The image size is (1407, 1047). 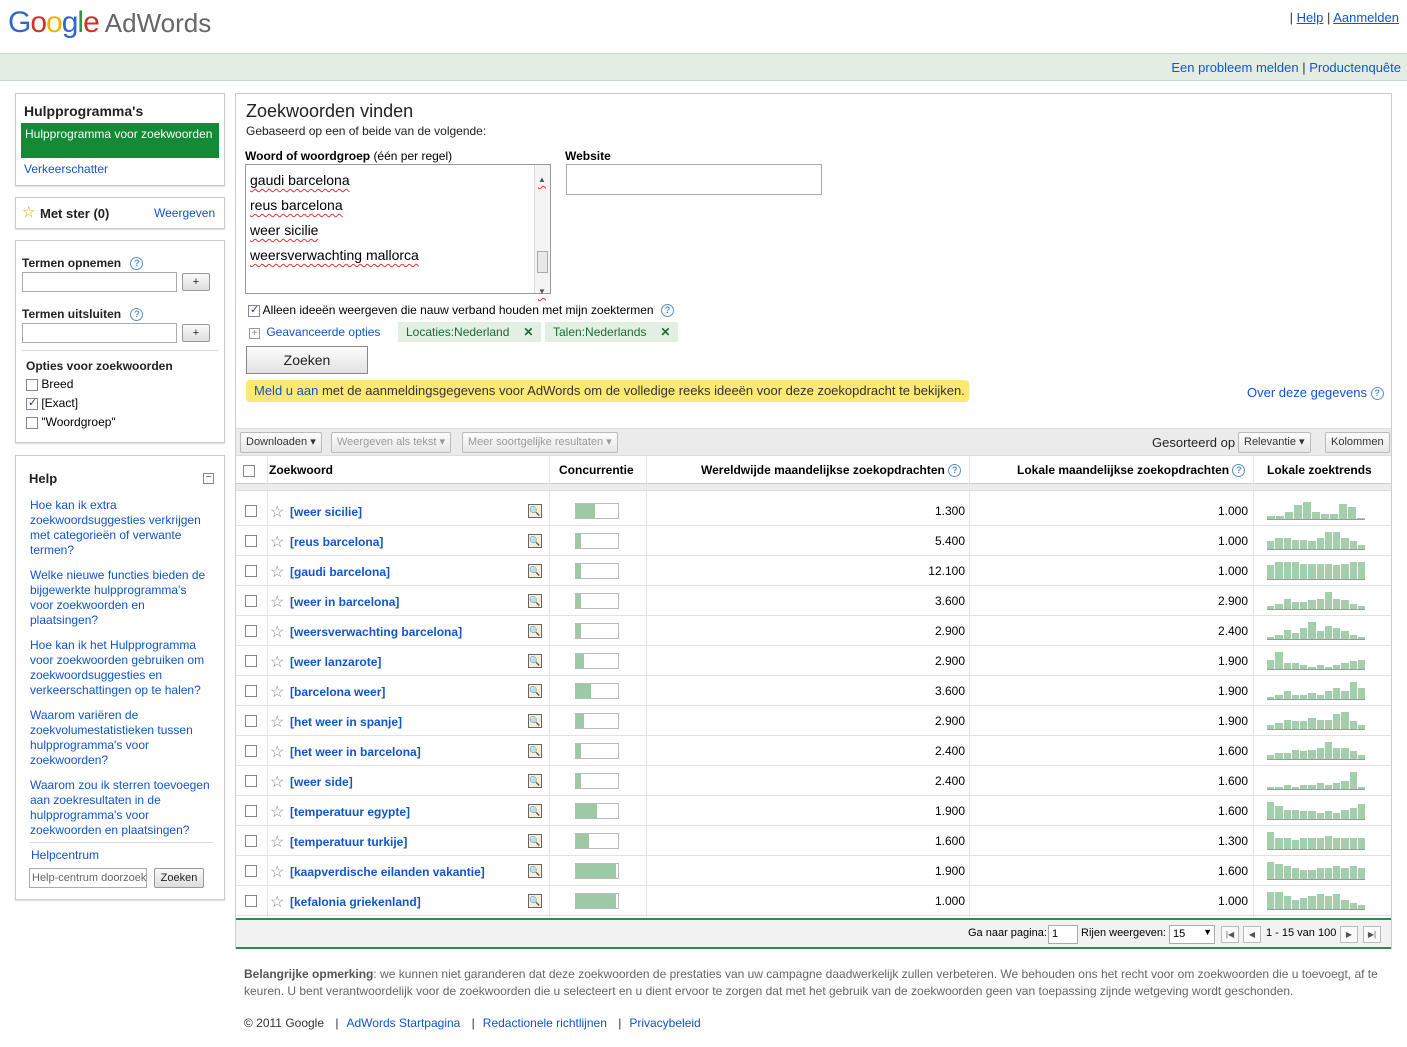 I want to click on closely-related-checkbox, so click(x=254, y=310).